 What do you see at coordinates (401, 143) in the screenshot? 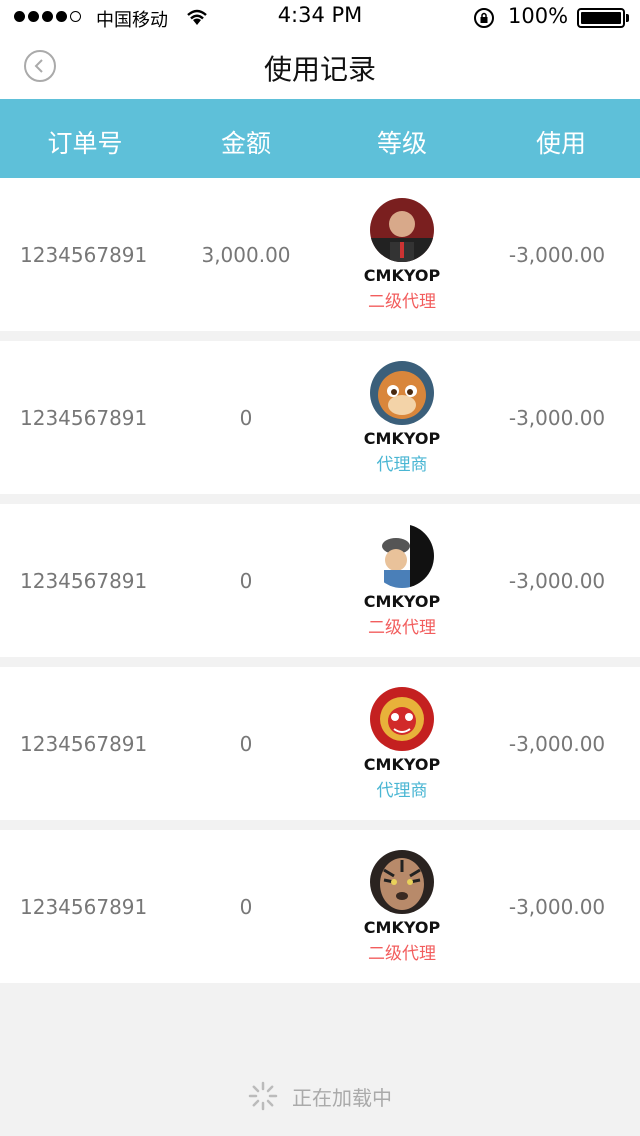
I see `column-header-level: 等级` at bounding box center [401, 143].